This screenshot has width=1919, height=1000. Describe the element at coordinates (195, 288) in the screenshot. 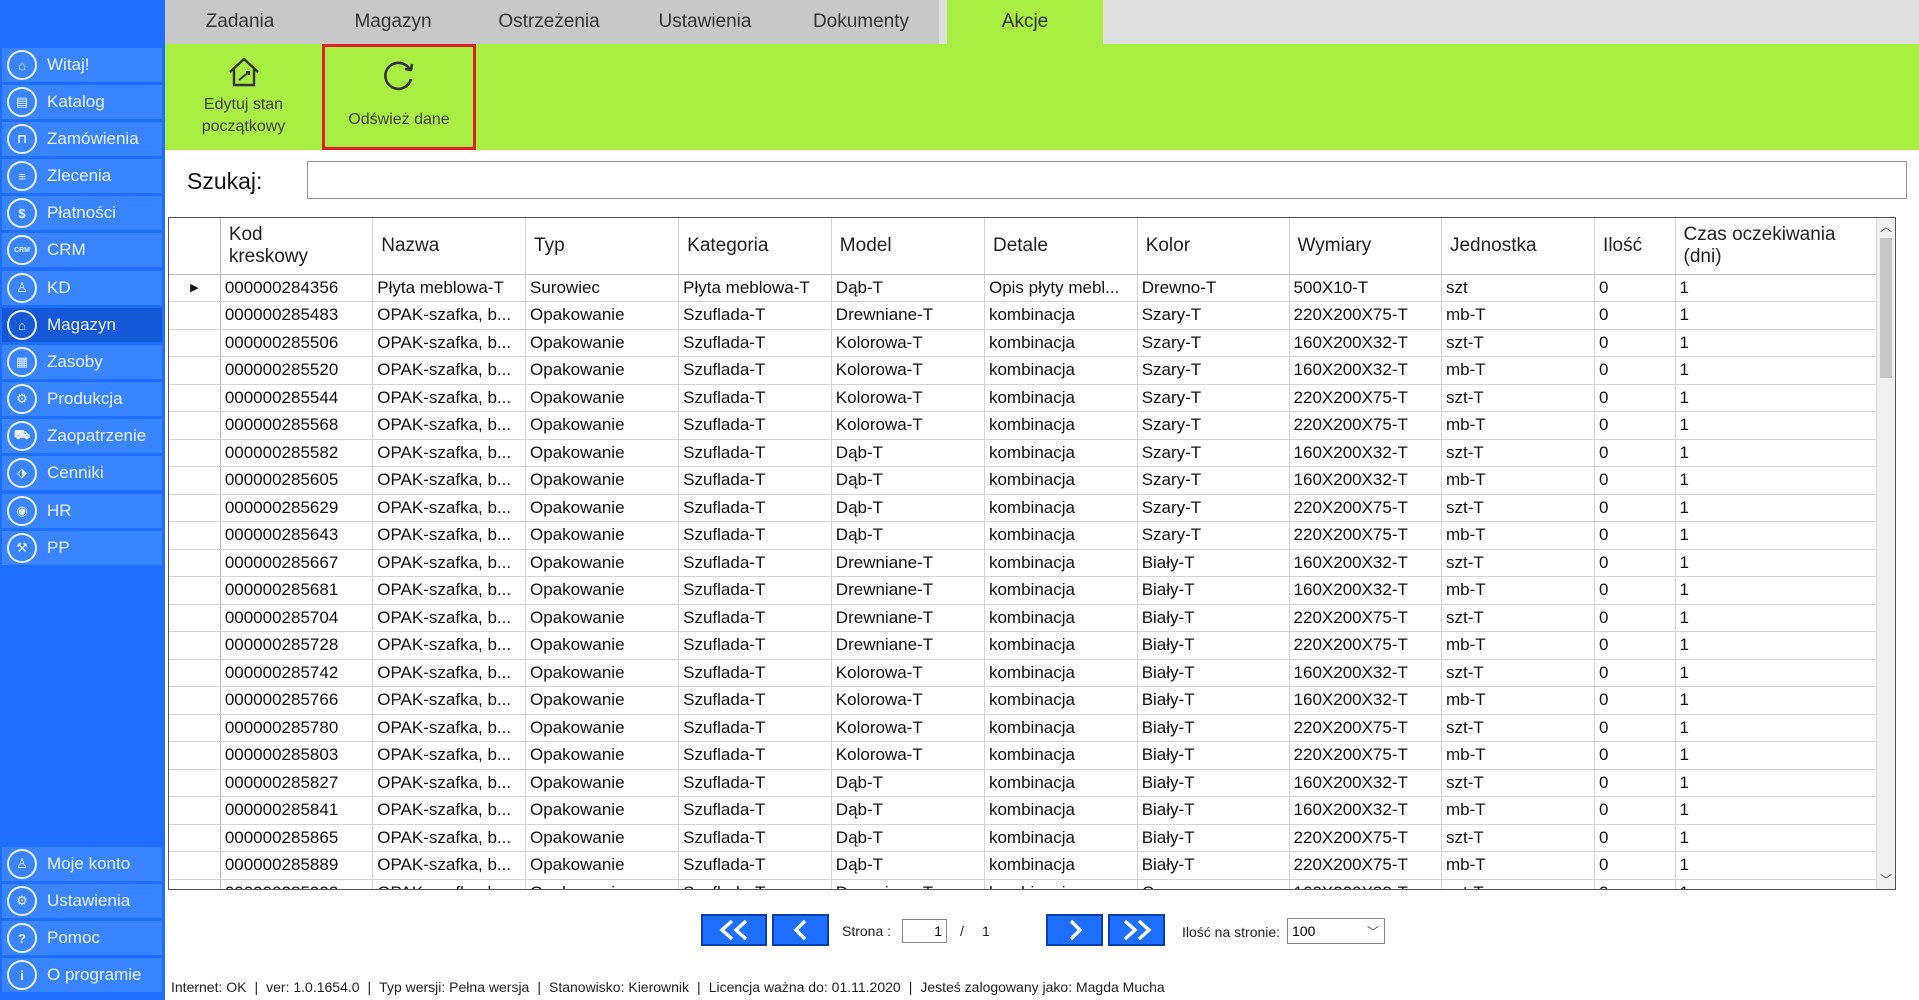

I see `current-row-icon: ▶` at that location.